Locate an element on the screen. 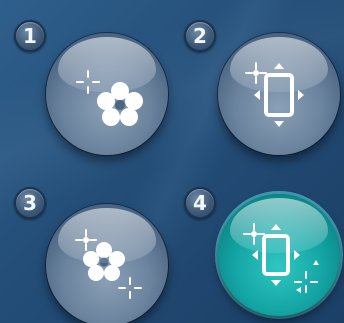  option-1-button is located at coordinates (107, 94).